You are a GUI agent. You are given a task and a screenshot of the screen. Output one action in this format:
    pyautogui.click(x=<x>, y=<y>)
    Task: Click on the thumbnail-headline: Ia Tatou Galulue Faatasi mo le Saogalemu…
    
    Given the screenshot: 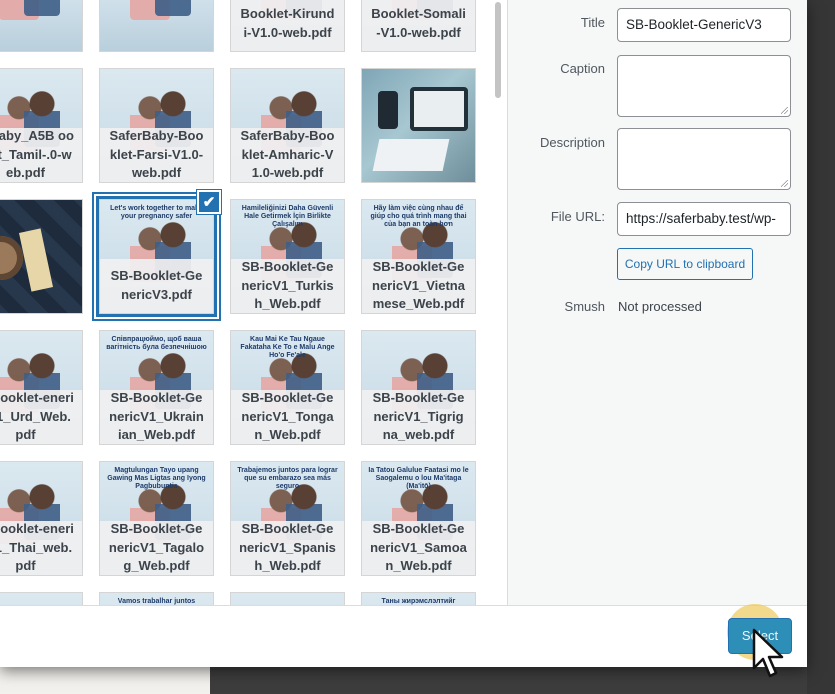 What is the action you would take?
    pyautogui.click(x=418, y=478)
    